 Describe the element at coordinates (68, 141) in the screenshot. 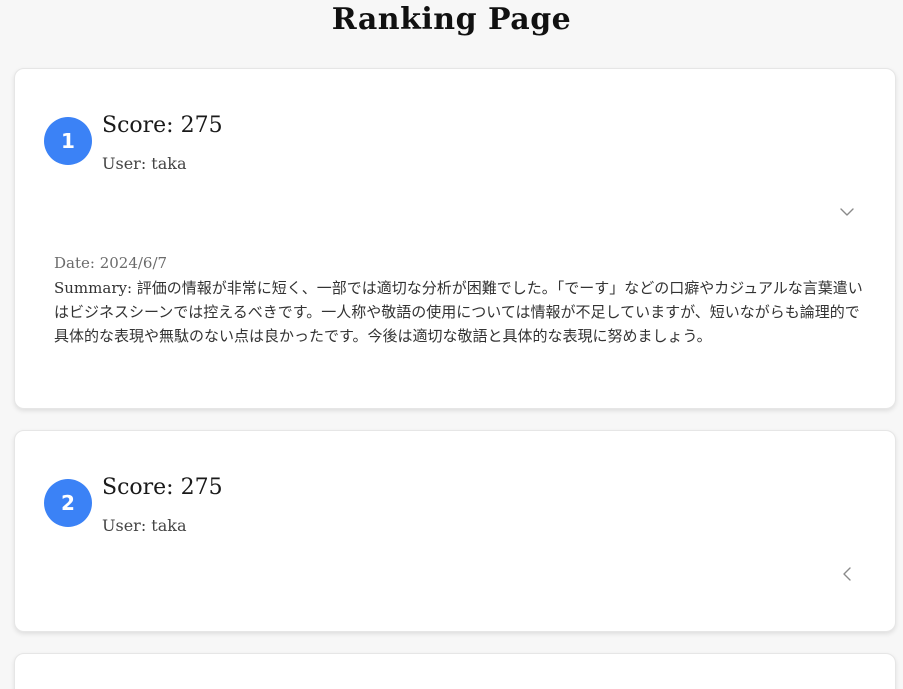

I see `rank-badge: 1` at that location.